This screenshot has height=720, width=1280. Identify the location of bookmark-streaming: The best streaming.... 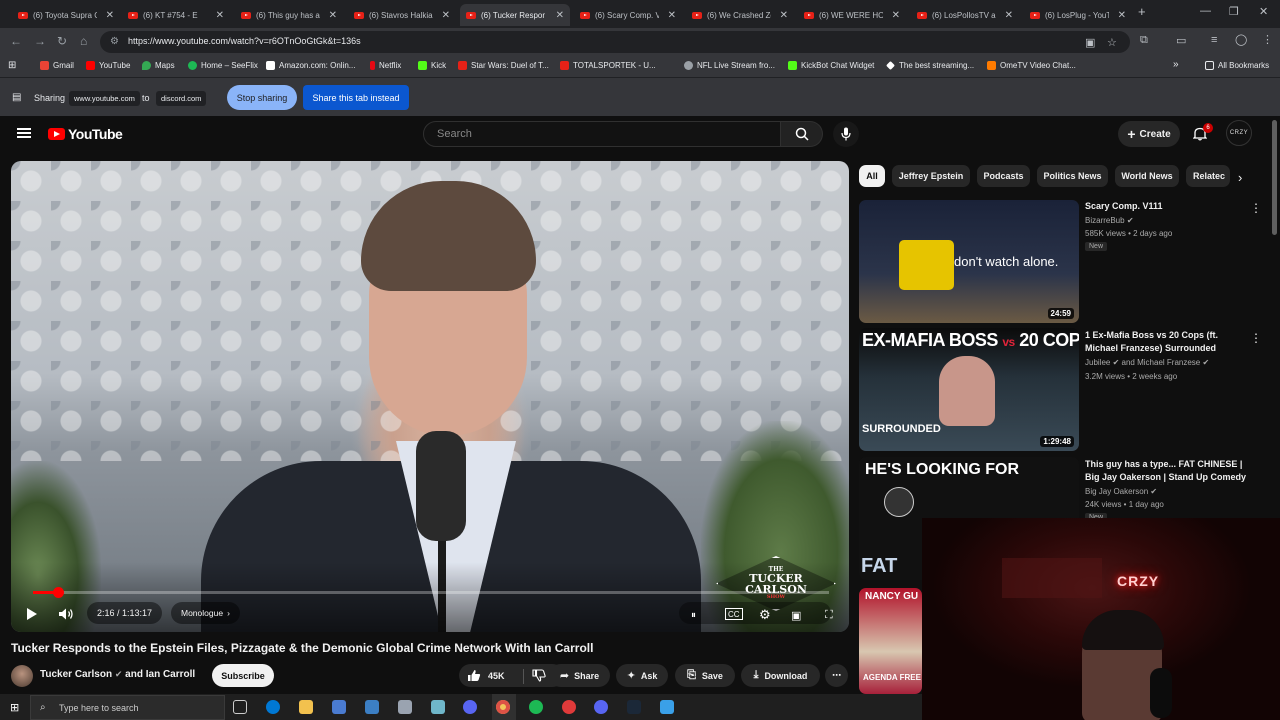
(930, 65).